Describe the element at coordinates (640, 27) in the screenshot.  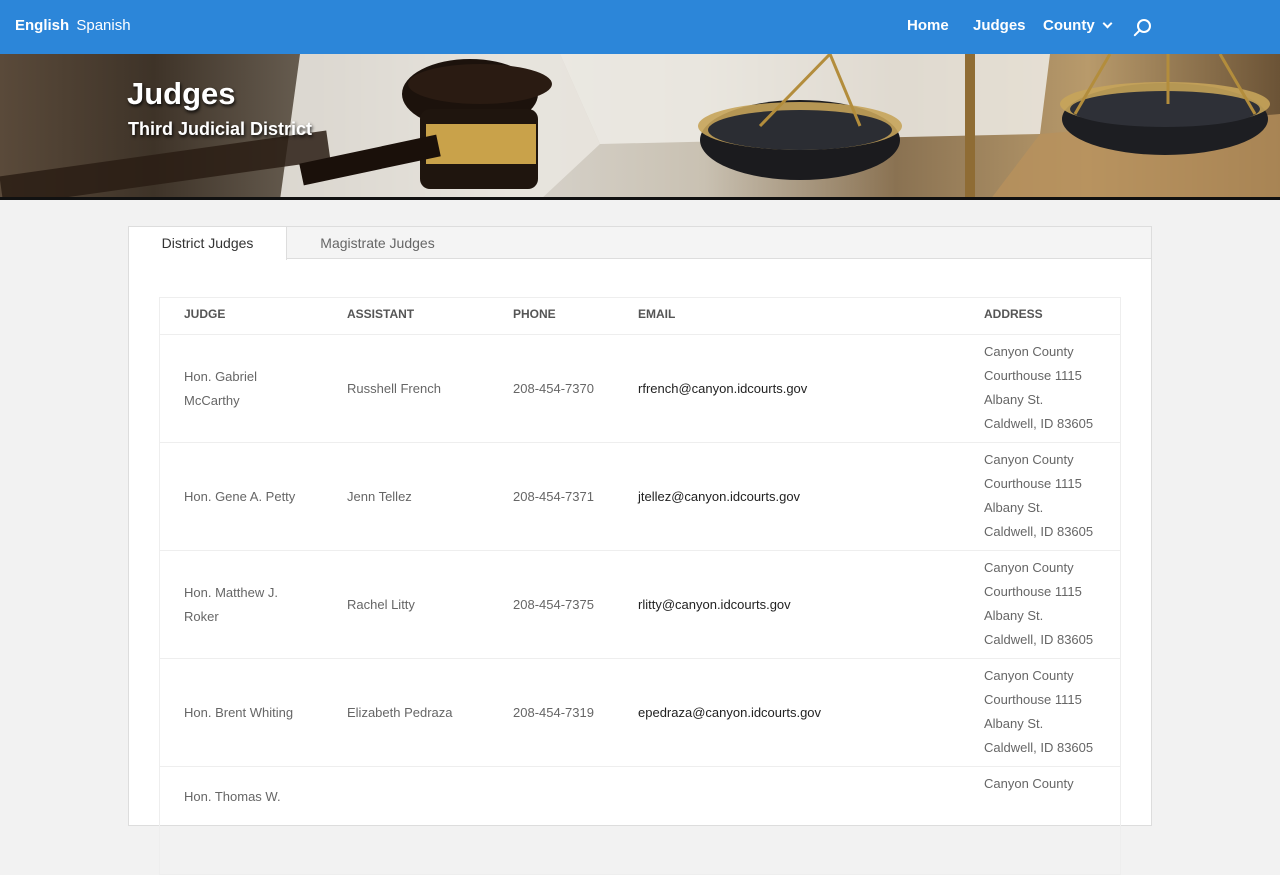
I see `top-navigation-bar: English Spanish Home Judges County` at that location.